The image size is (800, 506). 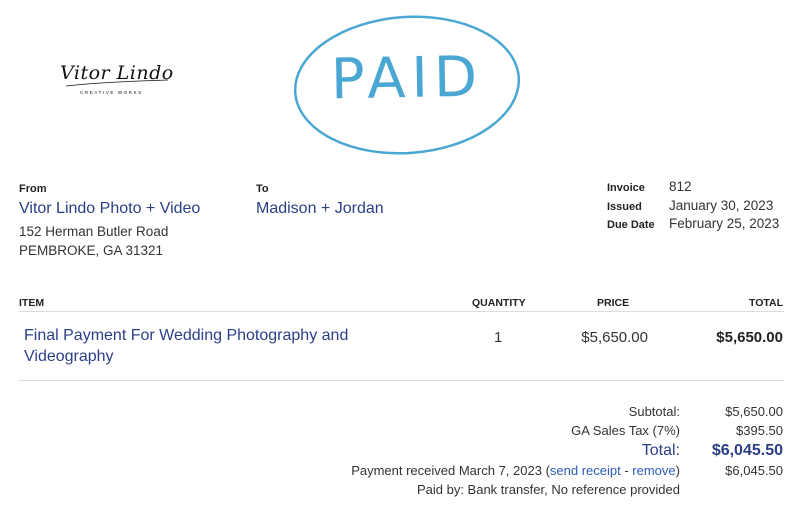 I want to click on remove-payment-link: remove, so click(x=653, y=470).